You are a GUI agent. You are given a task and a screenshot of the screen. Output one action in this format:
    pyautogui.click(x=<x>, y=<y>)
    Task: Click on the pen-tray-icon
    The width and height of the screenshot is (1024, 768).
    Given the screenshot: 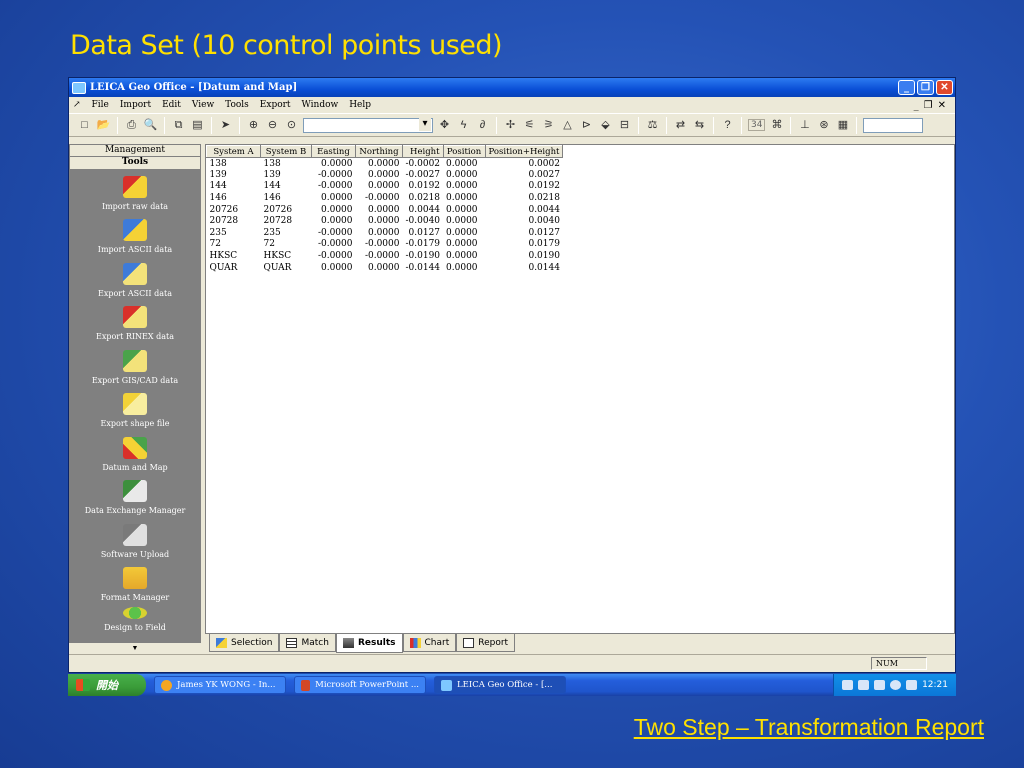 What is the action you would take?
    pyautogui.click(x=864, y=685)
    